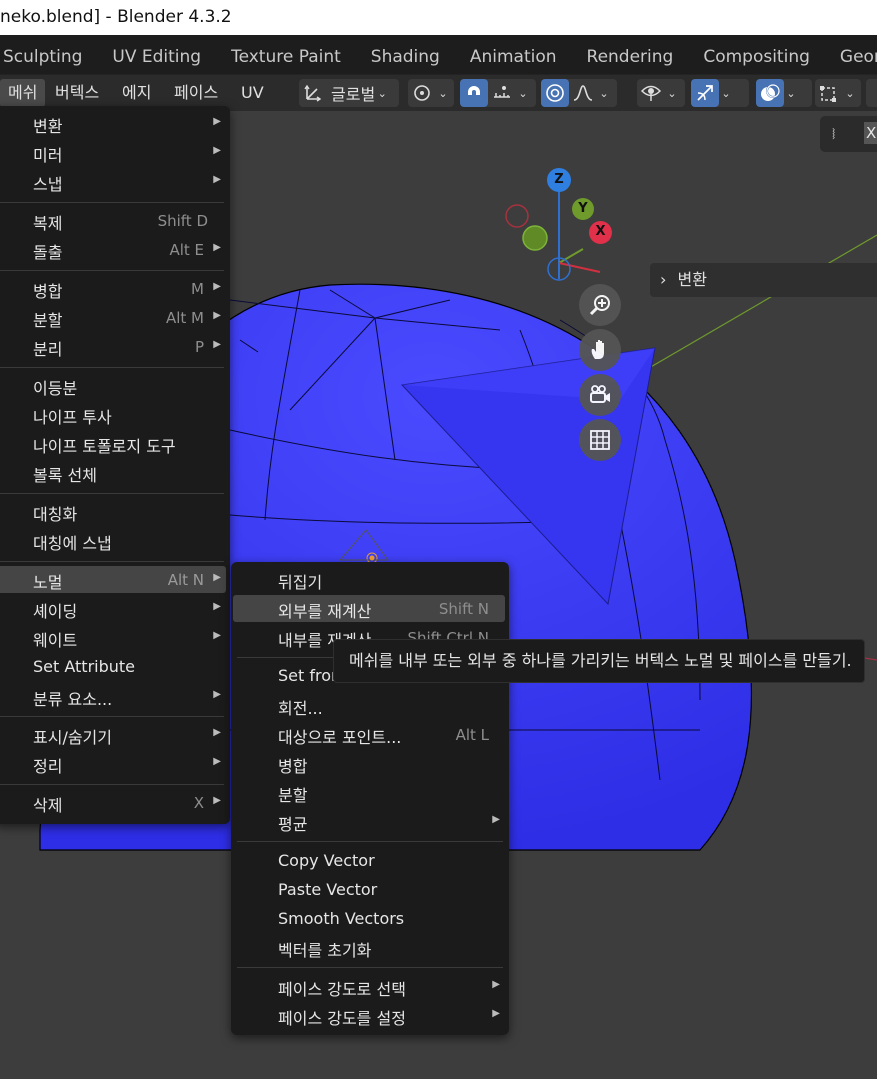  Describe the element at coordinates (113, 637) in the screenshot. I see `menu-item-weights: 웨이트 ▶` at that location.